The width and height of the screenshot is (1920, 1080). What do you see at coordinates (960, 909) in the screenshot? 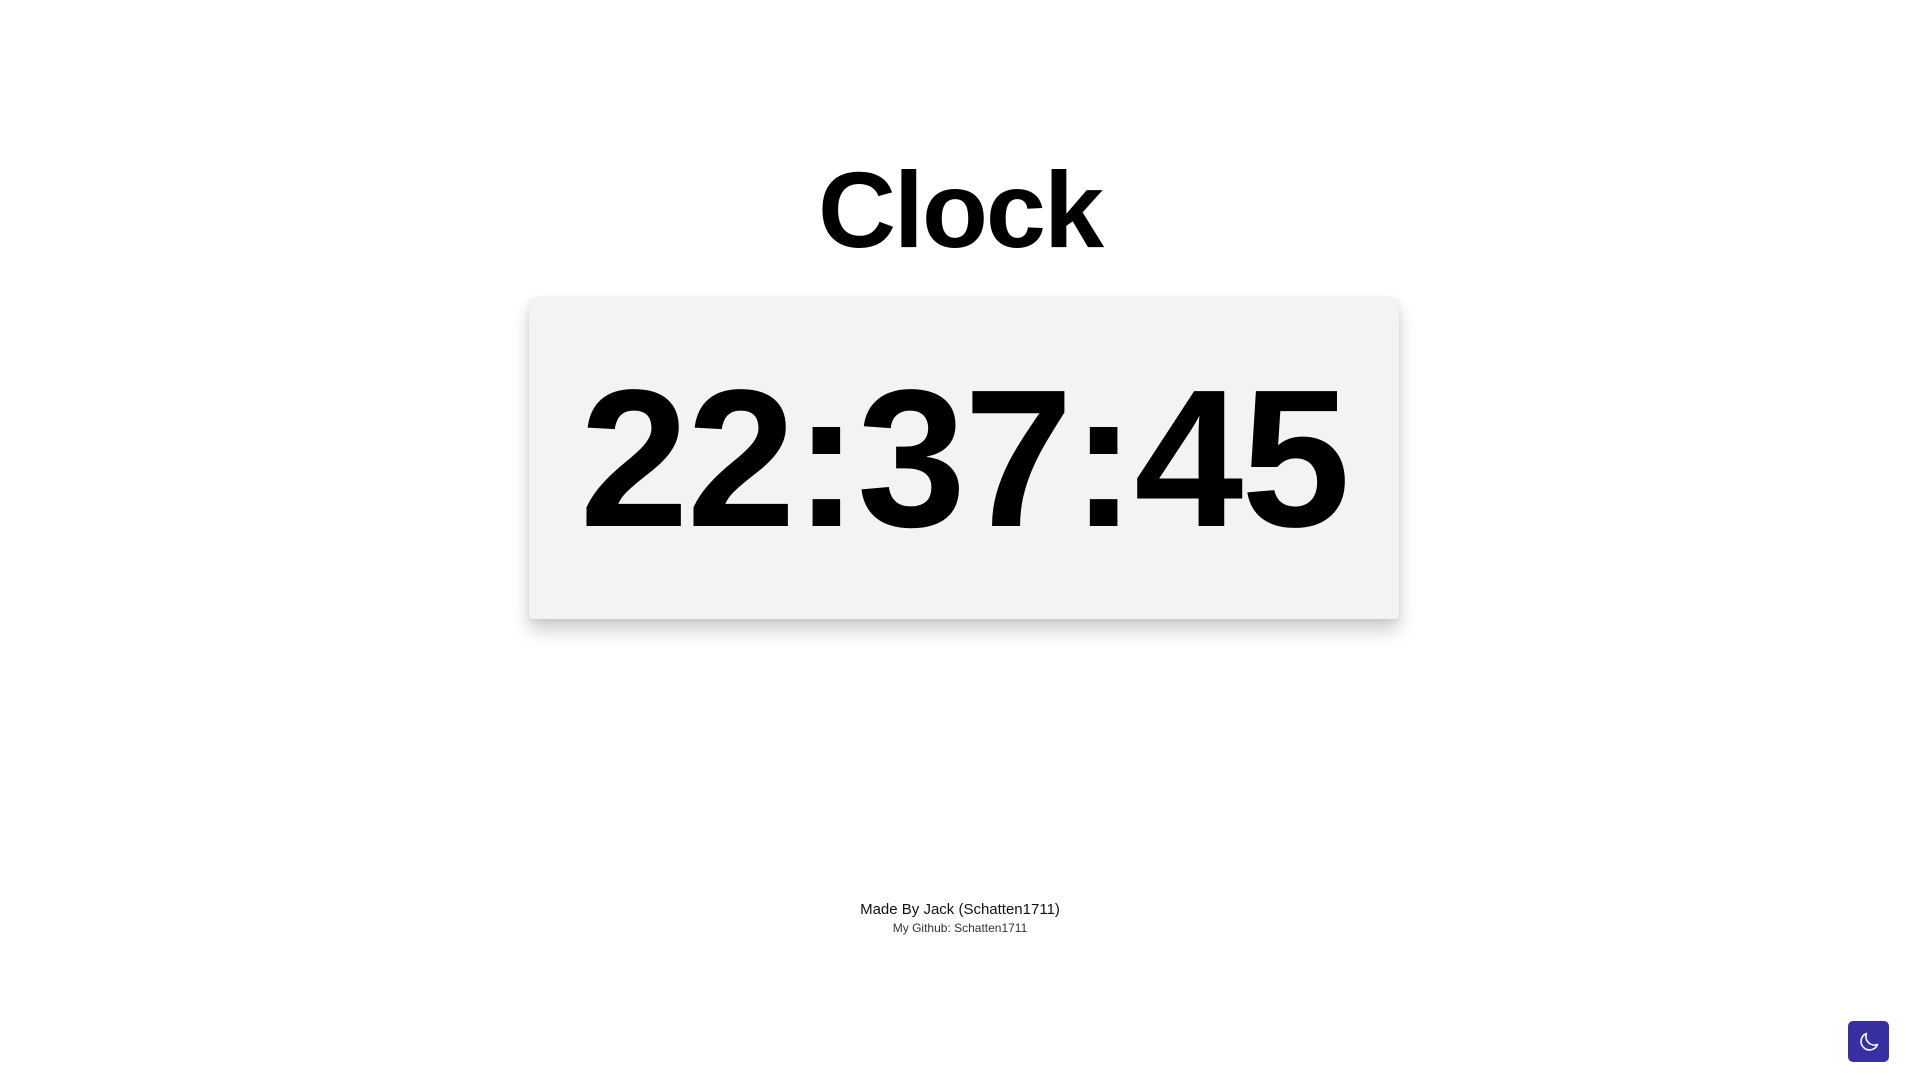
I see `footer-made-by: Made By Jack (Schatten1711)` at bounding box center [960, 909].